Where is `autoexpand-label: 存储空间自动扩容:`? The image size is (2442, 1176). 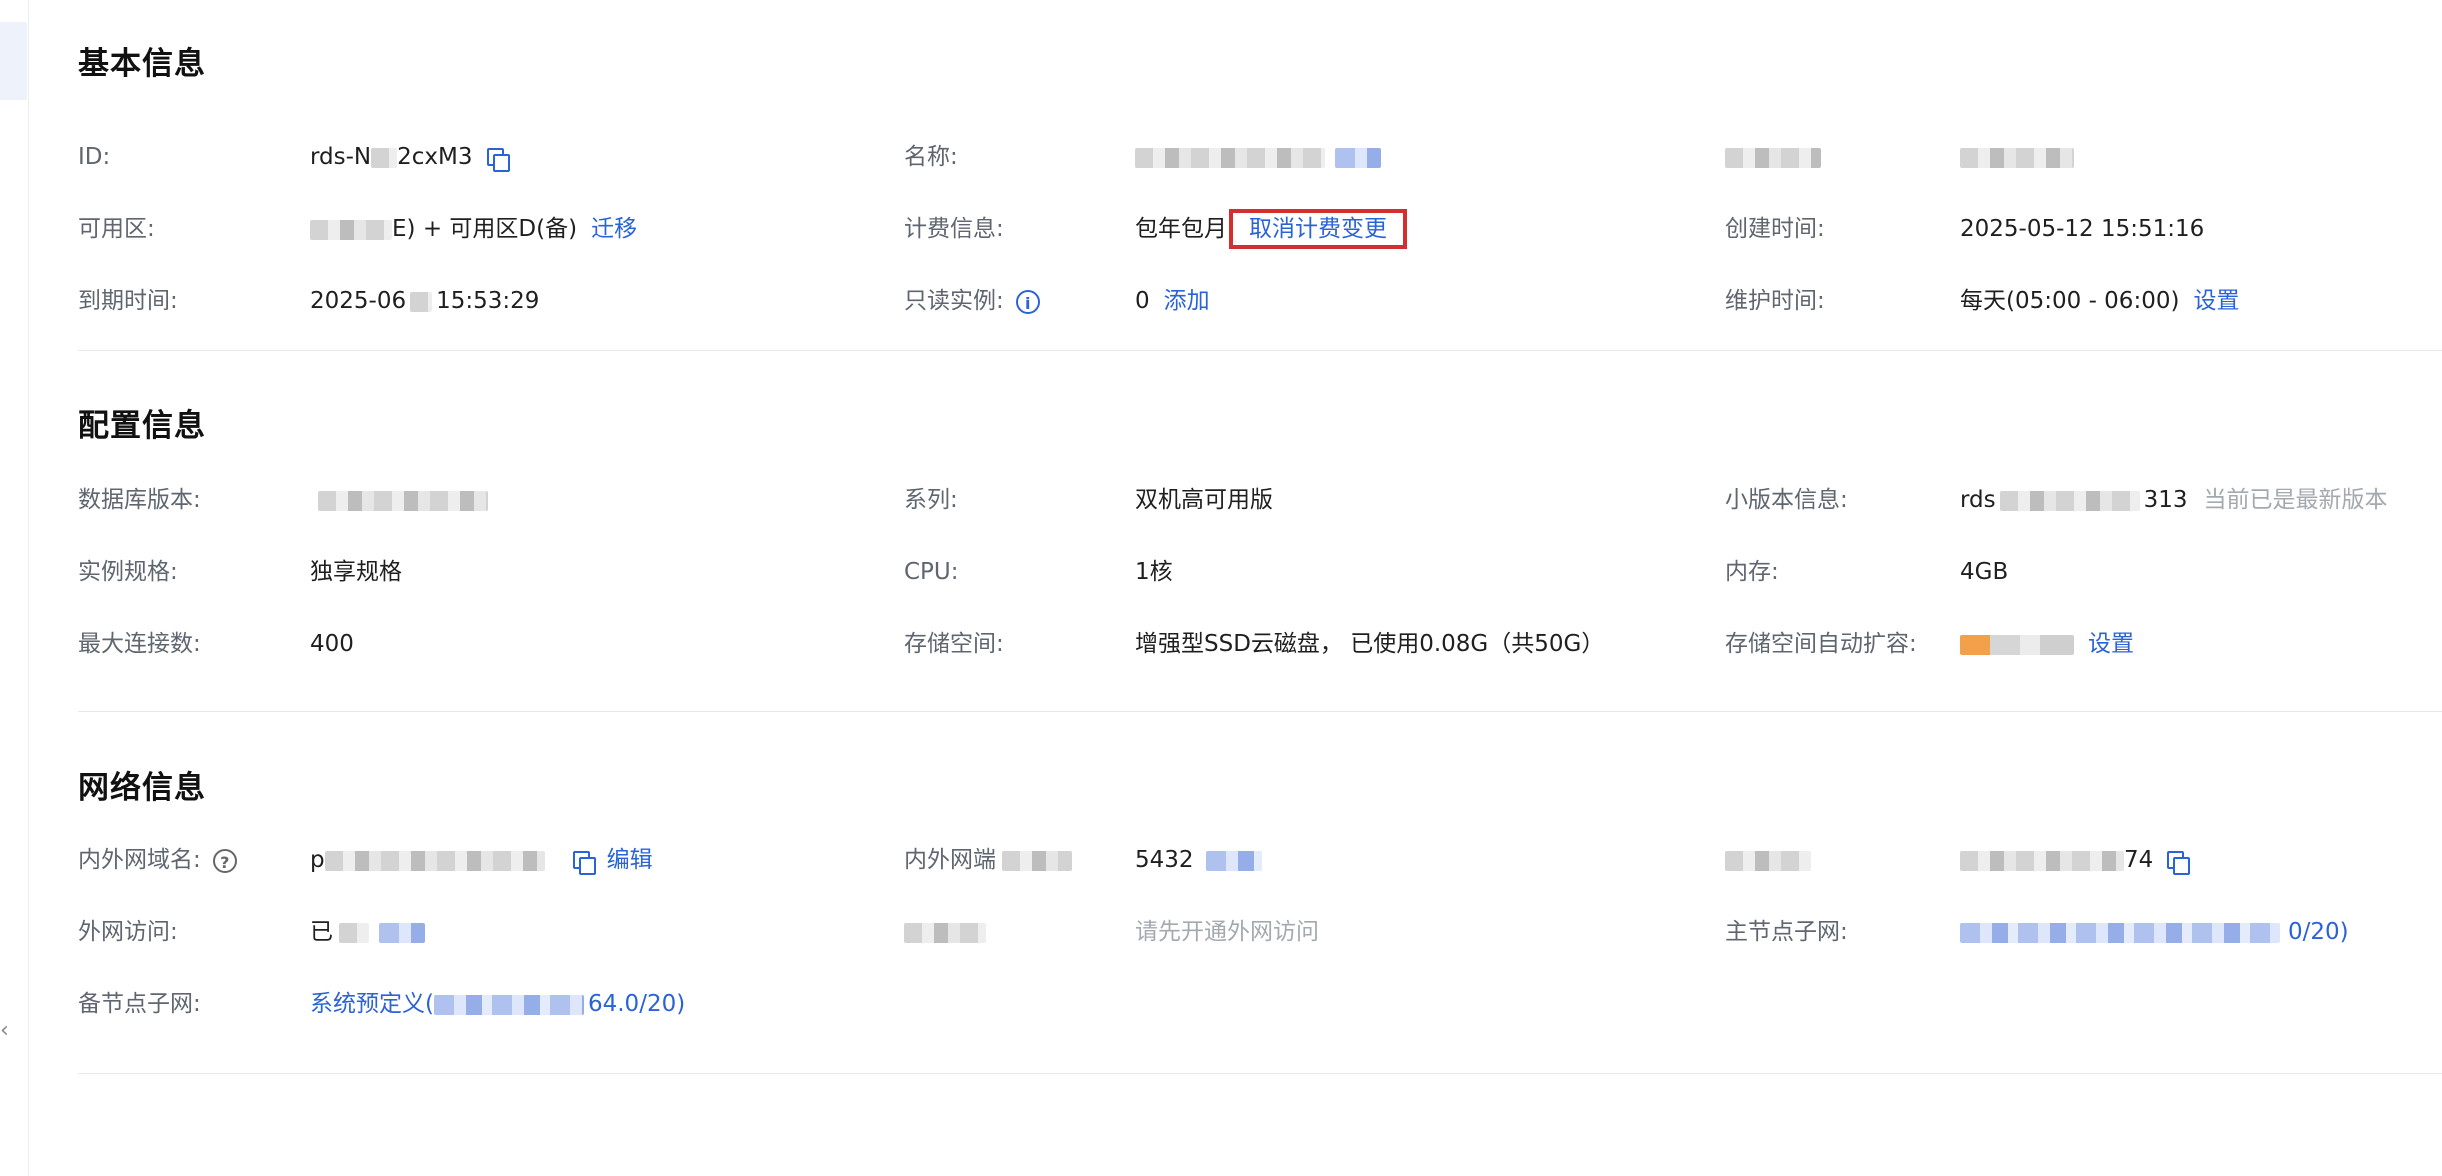 autoexpand-label: 存储空间自动扩容: is located at coordinates (1821, 644).